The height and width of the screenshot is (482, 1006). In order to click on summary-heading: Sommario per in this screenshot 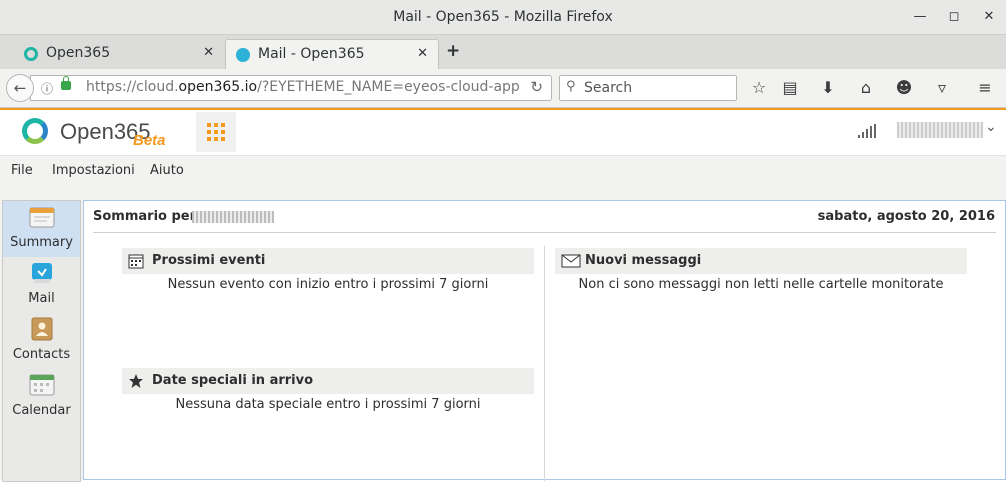, I will do `click(145, 216)`.